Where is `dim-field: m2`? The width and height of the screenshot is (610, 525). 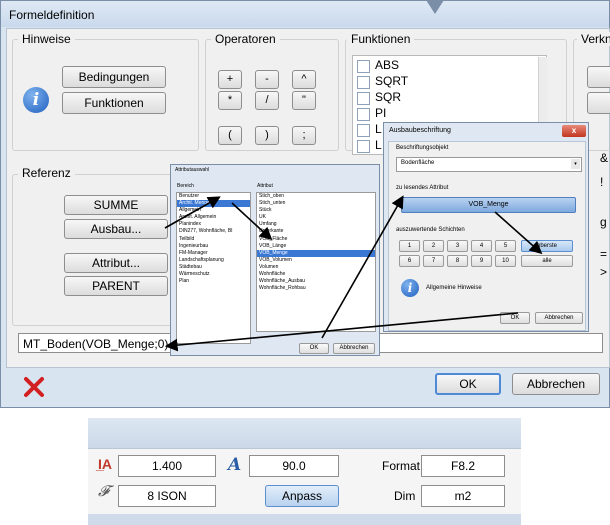 dim-field: m2 is located at coordinates (463, 496).